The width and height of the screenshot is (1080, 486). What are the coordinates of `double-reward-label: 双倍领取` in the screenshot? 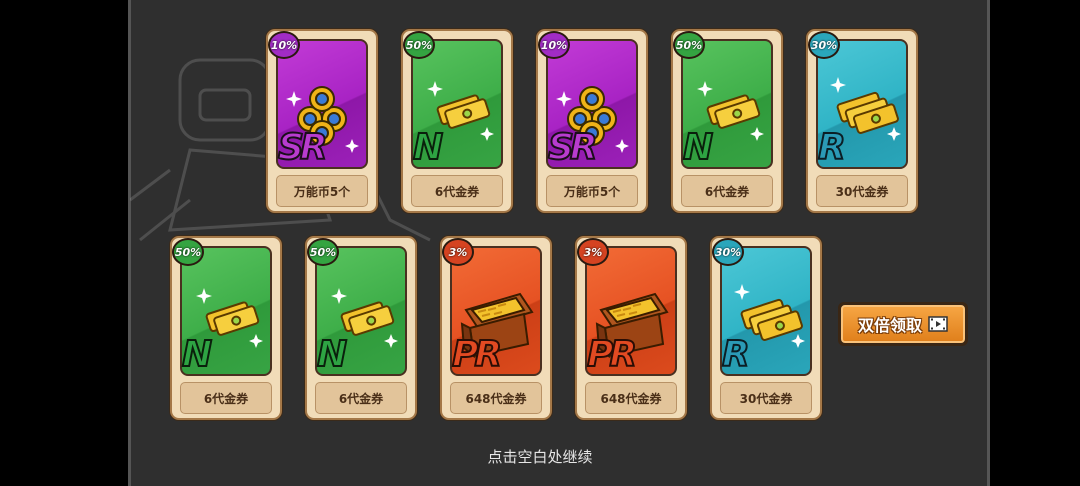 It's located at (889, 325).